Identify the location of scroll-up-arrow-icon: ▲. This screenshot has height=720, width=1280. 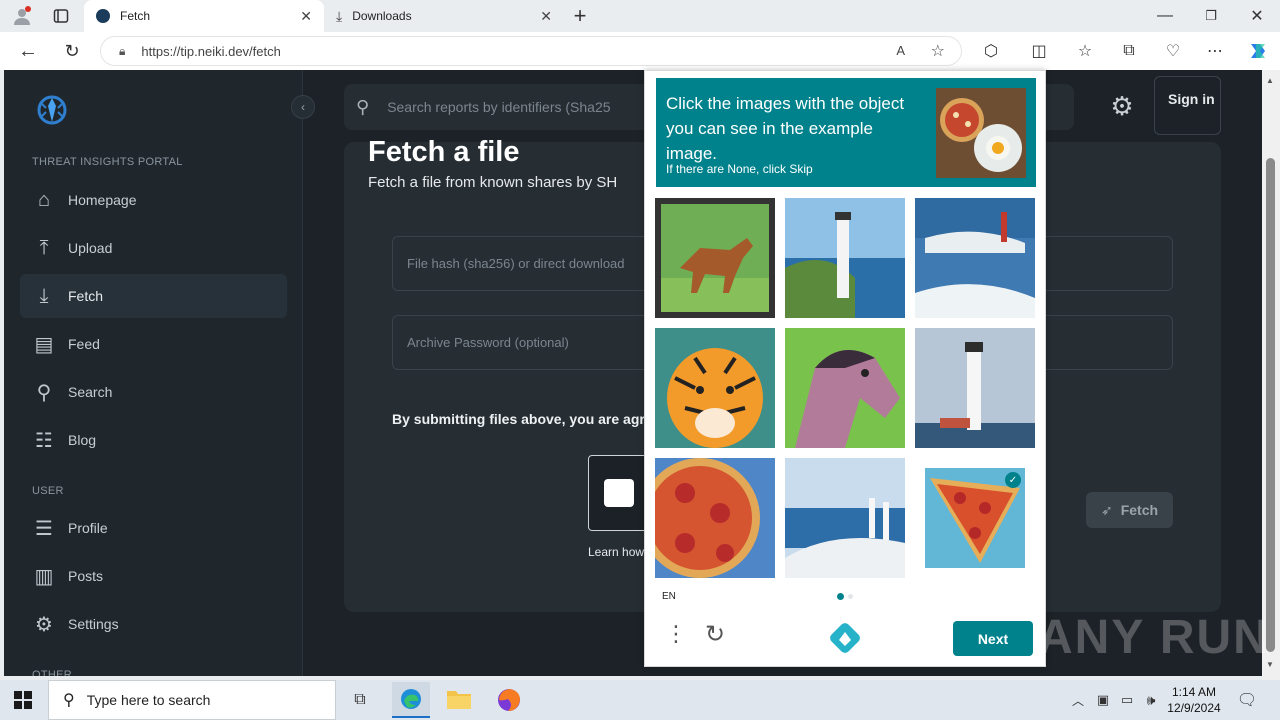
(1270, 80).